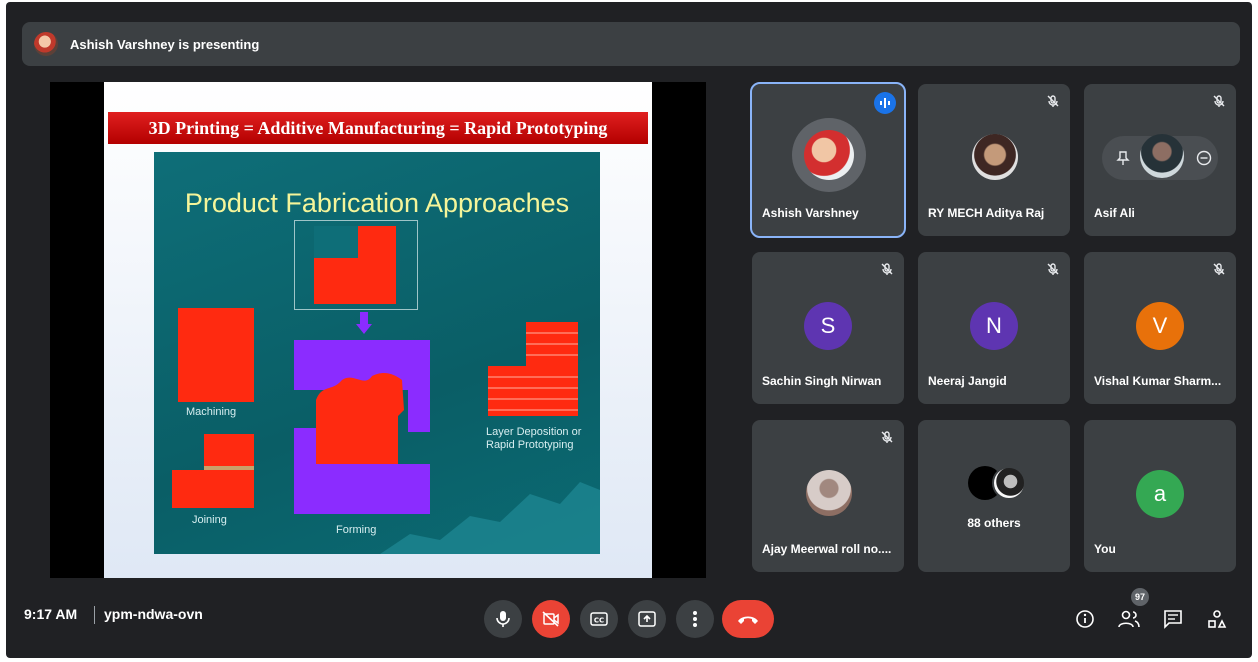  What do you see at coordinates (631, 44) in the screenshot?
I see `presenting-banner: Ashish Varshney is presenting` at bounding box center [631, 44].